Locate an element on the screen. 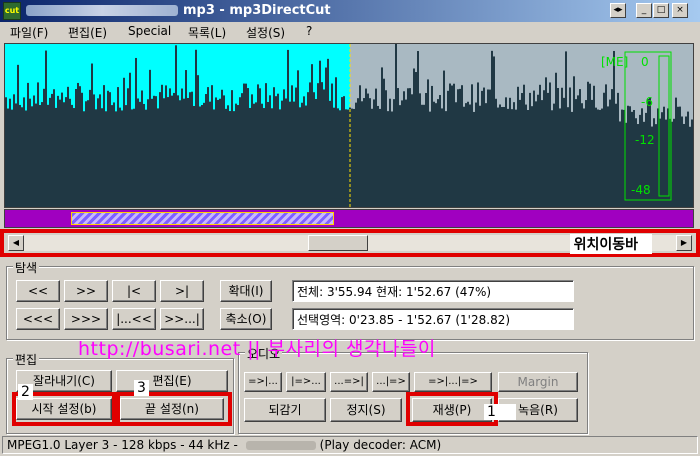 The image size is (700, 456). zoom-in-button: 확대(I) is located at coordinates (246, 291).